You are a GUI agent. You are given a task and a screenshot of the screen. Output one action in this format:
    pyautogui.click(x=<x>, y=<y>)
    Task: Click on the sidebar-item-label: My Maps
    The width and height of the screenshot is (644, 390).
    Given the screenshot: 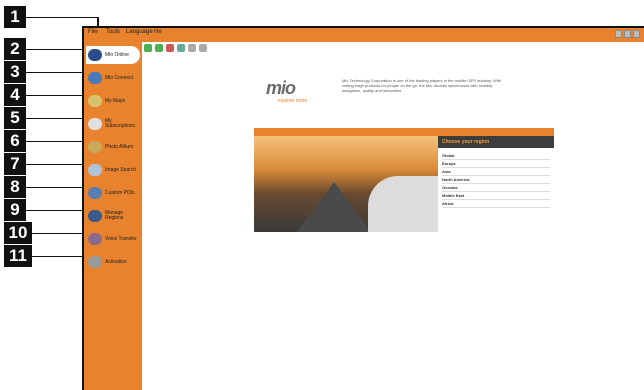 What is the action you would take?
    pyautogui.click(x=115, y=100)
    